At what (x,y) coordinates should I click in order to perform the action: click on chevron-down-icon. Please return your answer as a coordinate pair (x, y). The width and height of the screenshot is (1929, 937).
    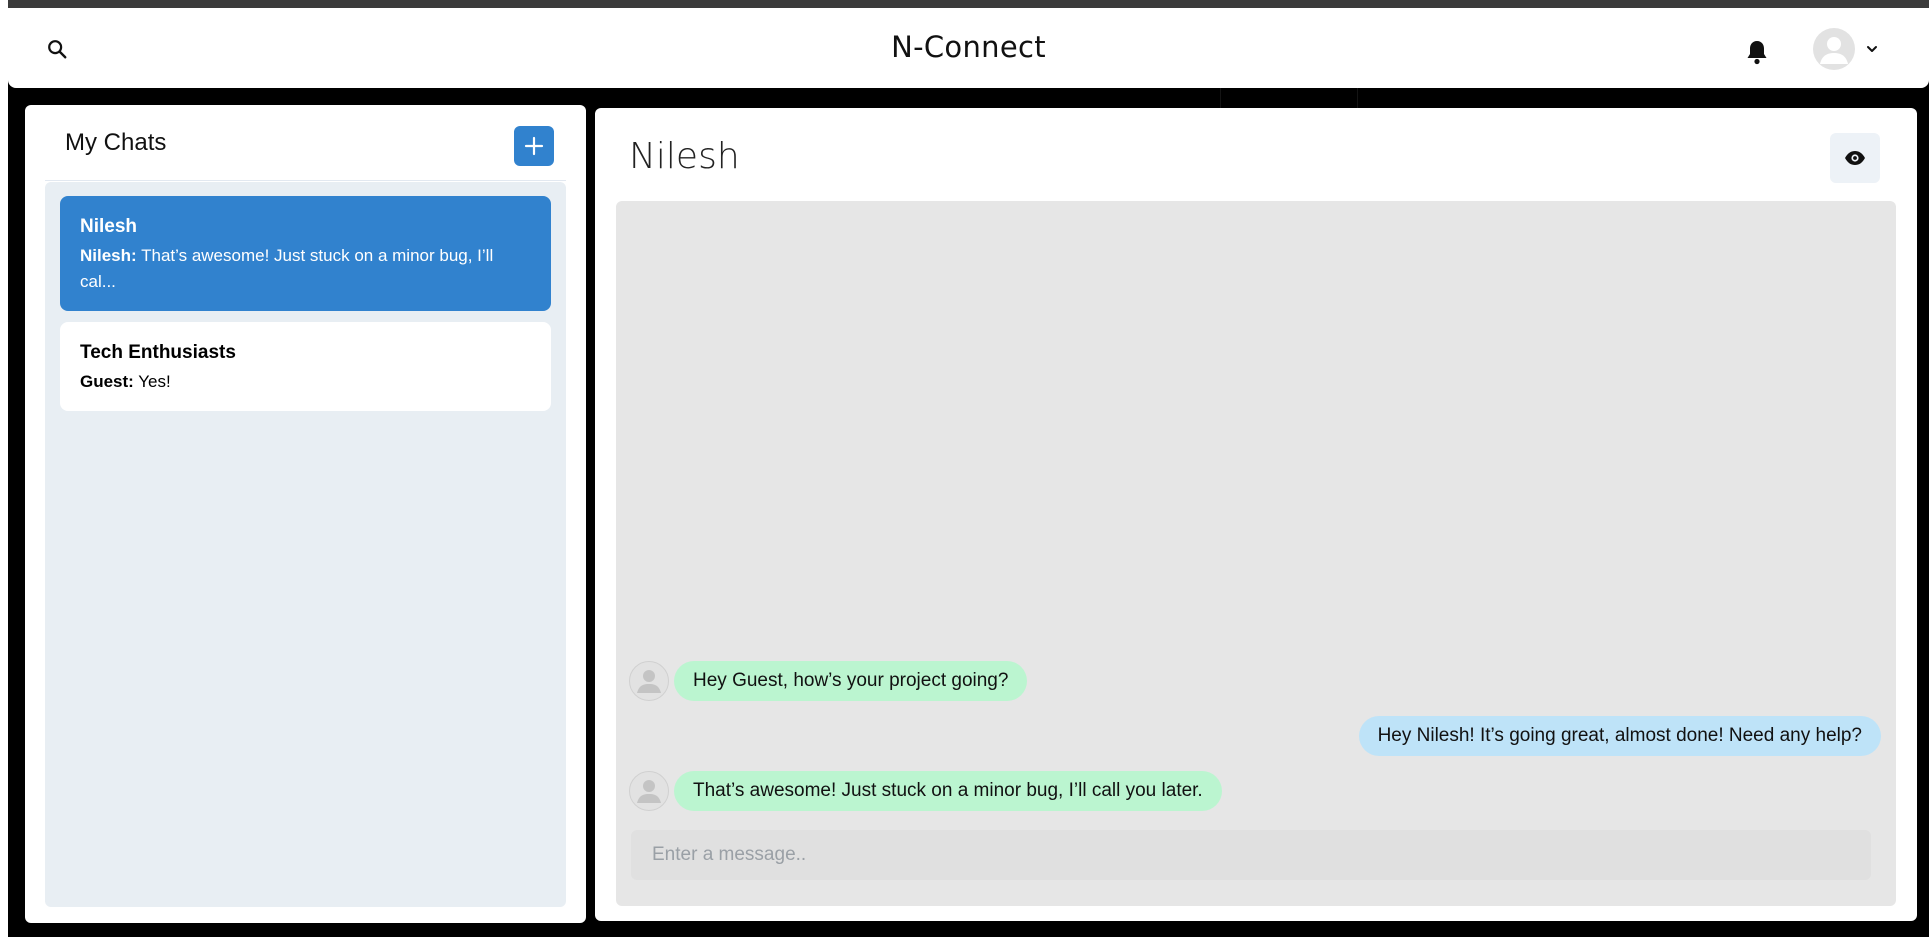
    Looking at the image, I should click on (1872, 49).